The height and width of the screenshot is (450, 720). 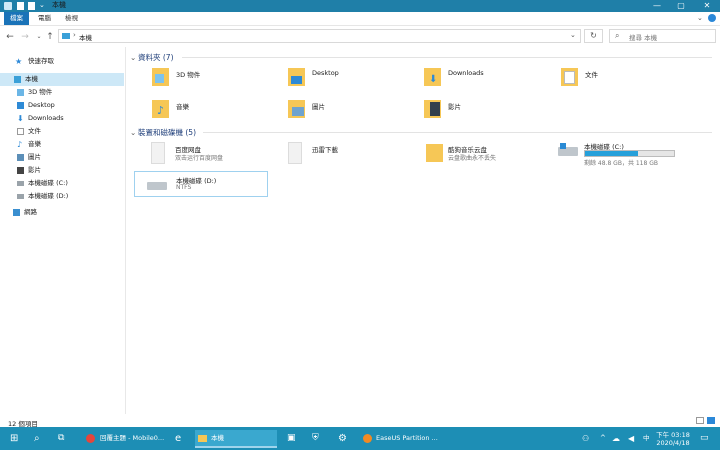 What do you see at coordinates (662, 36) in the screenshot?
I see `search-input: ⌕ 搜尋 本機` at bounding box center [662, 36].